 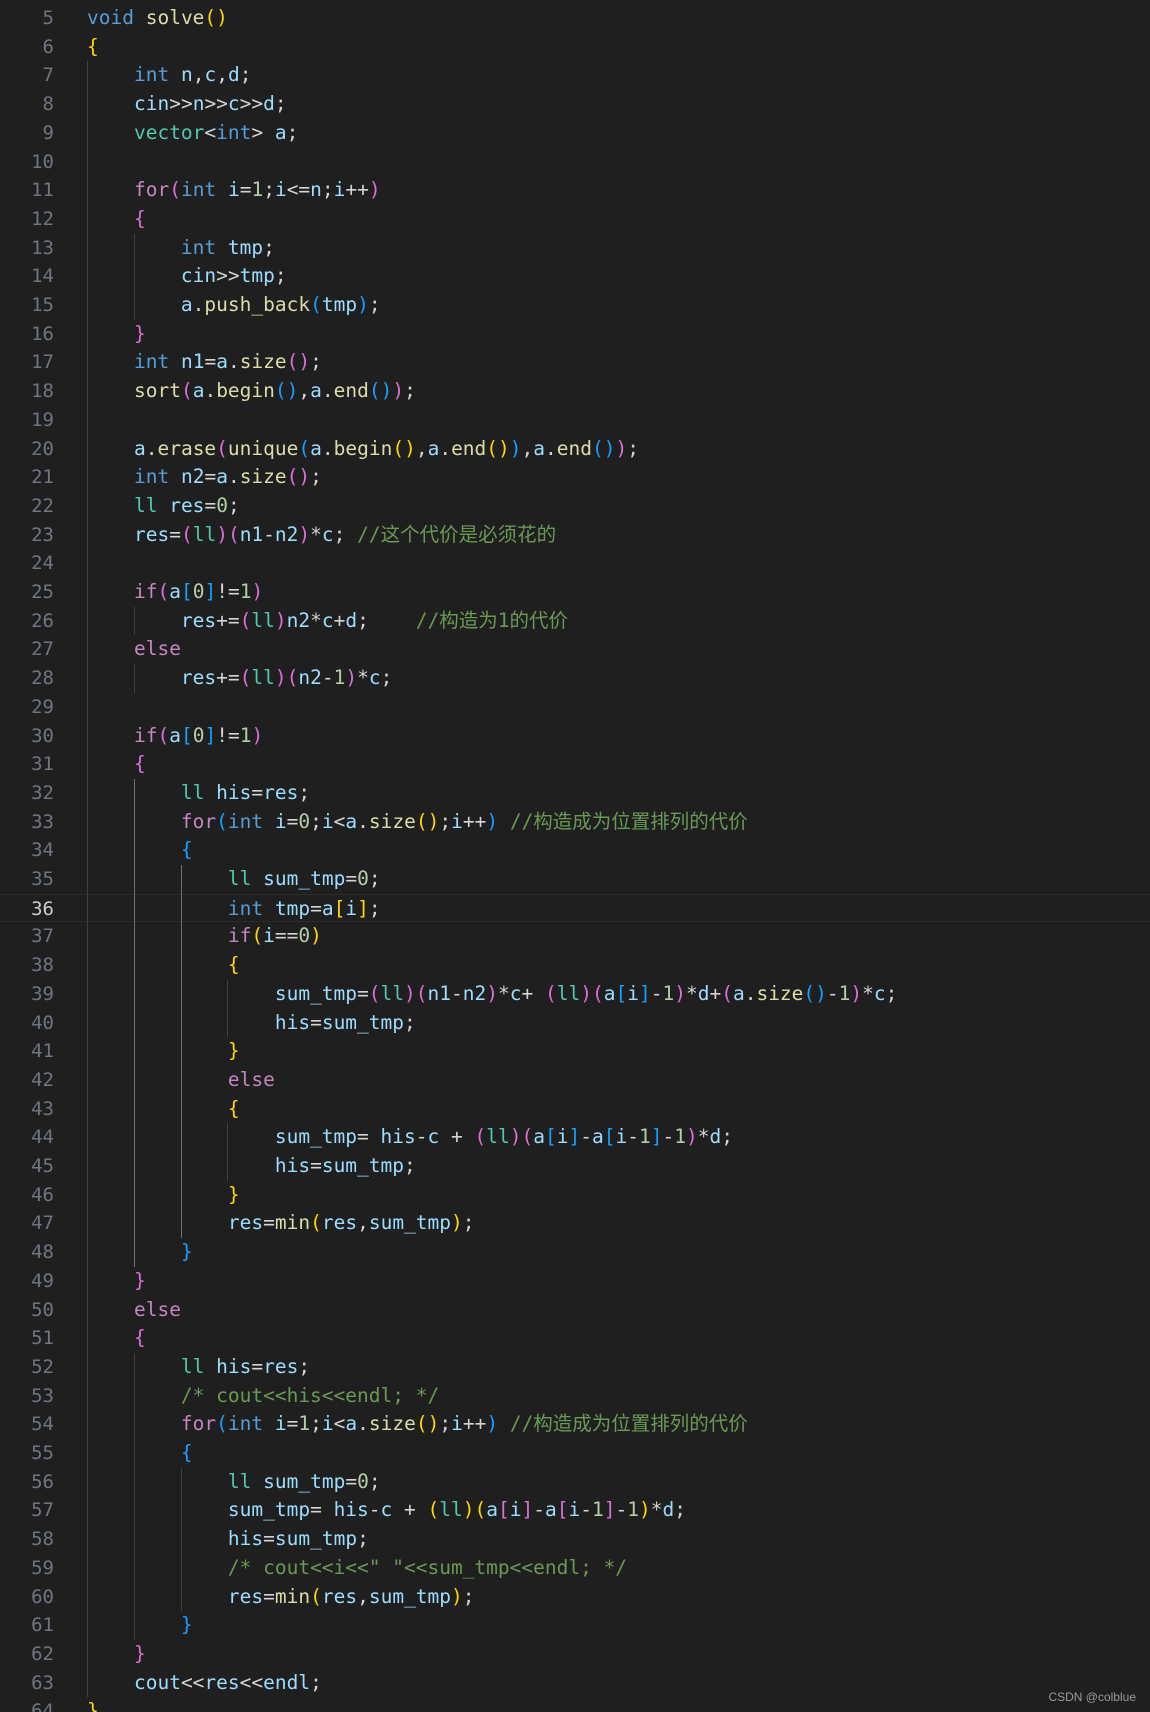 What do you see at coordinates (575, 936) in the screenshot?
I see `code-line: 37 if(i==0)` at bounding box center [575, 936].